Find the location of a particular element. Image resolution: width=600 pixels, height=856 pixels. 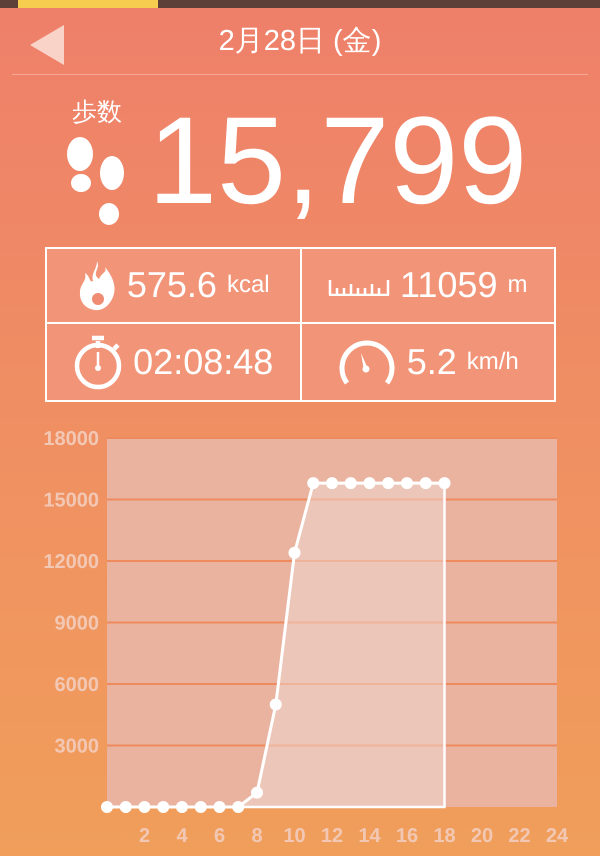

x-tick-label: 14 is located at coordinates (369, 836).